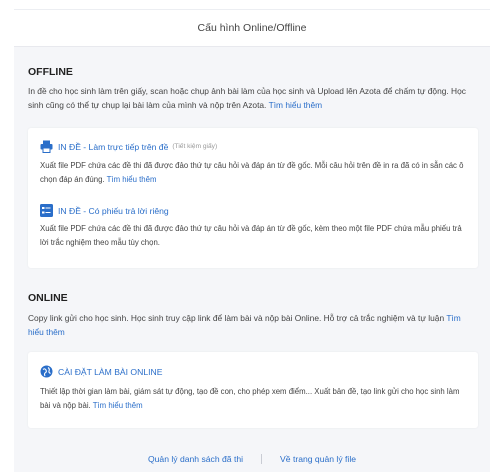 The width and height of the screenshot is (504, 472). What do you see at coordinates (46, 371) in the screenshot?
I see `globe-icon` at bounding box center [46, 371].